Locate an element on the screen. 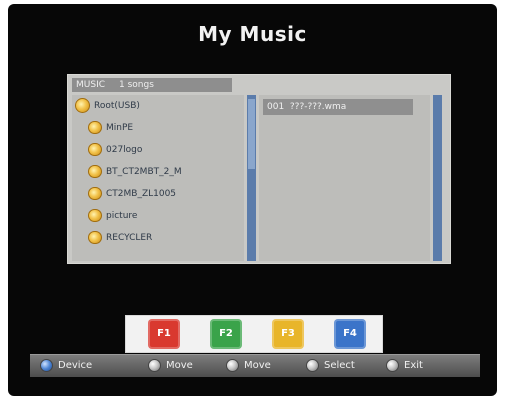  folder-item: 027logo is located at coordinates (115, 150).